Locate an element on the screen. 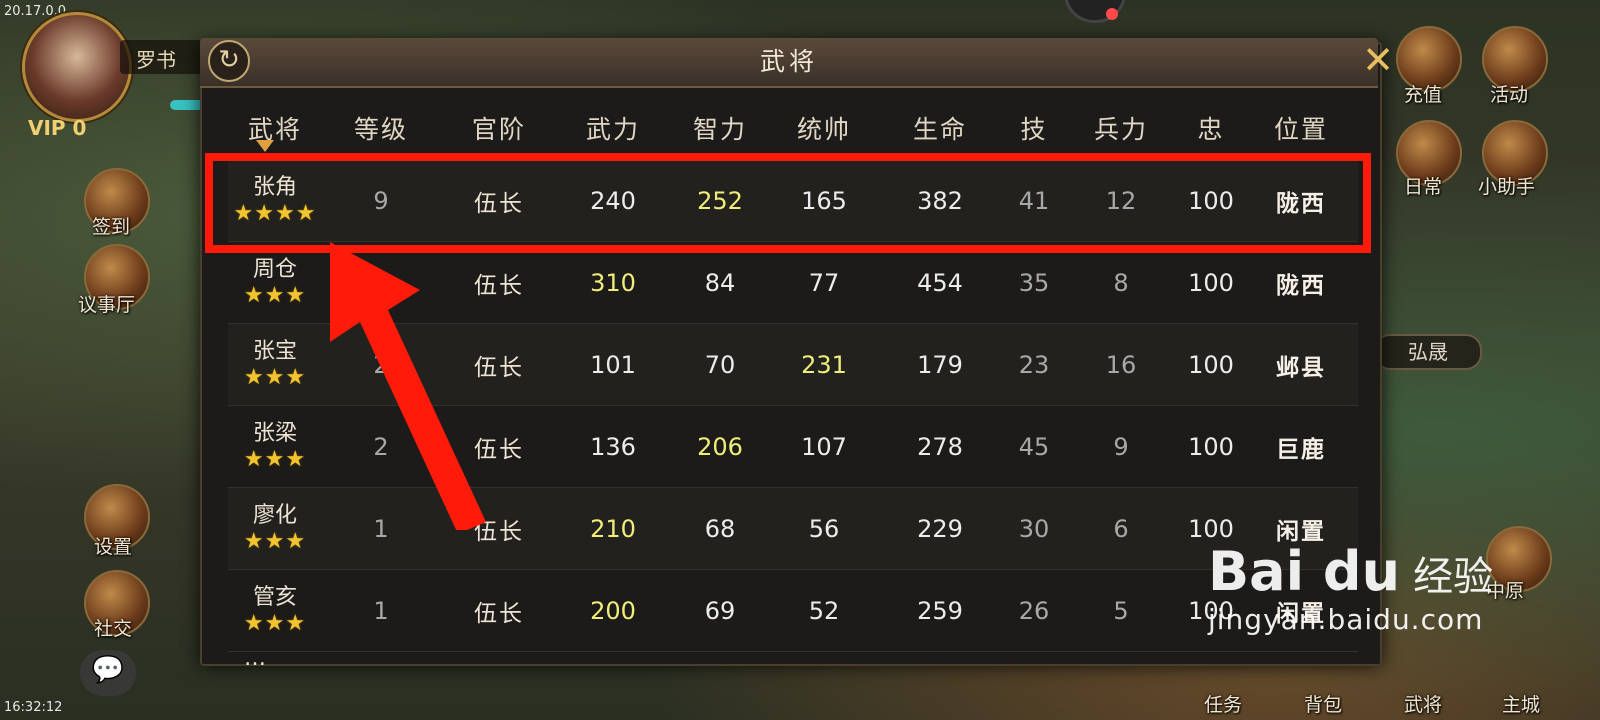  player-avatar is located at coordinates (77, 67).